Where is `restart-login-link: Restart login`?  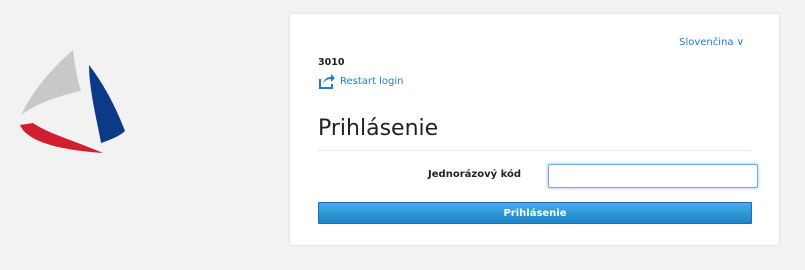 restart-login-link: Restart login is located at coordinates (360, 81).